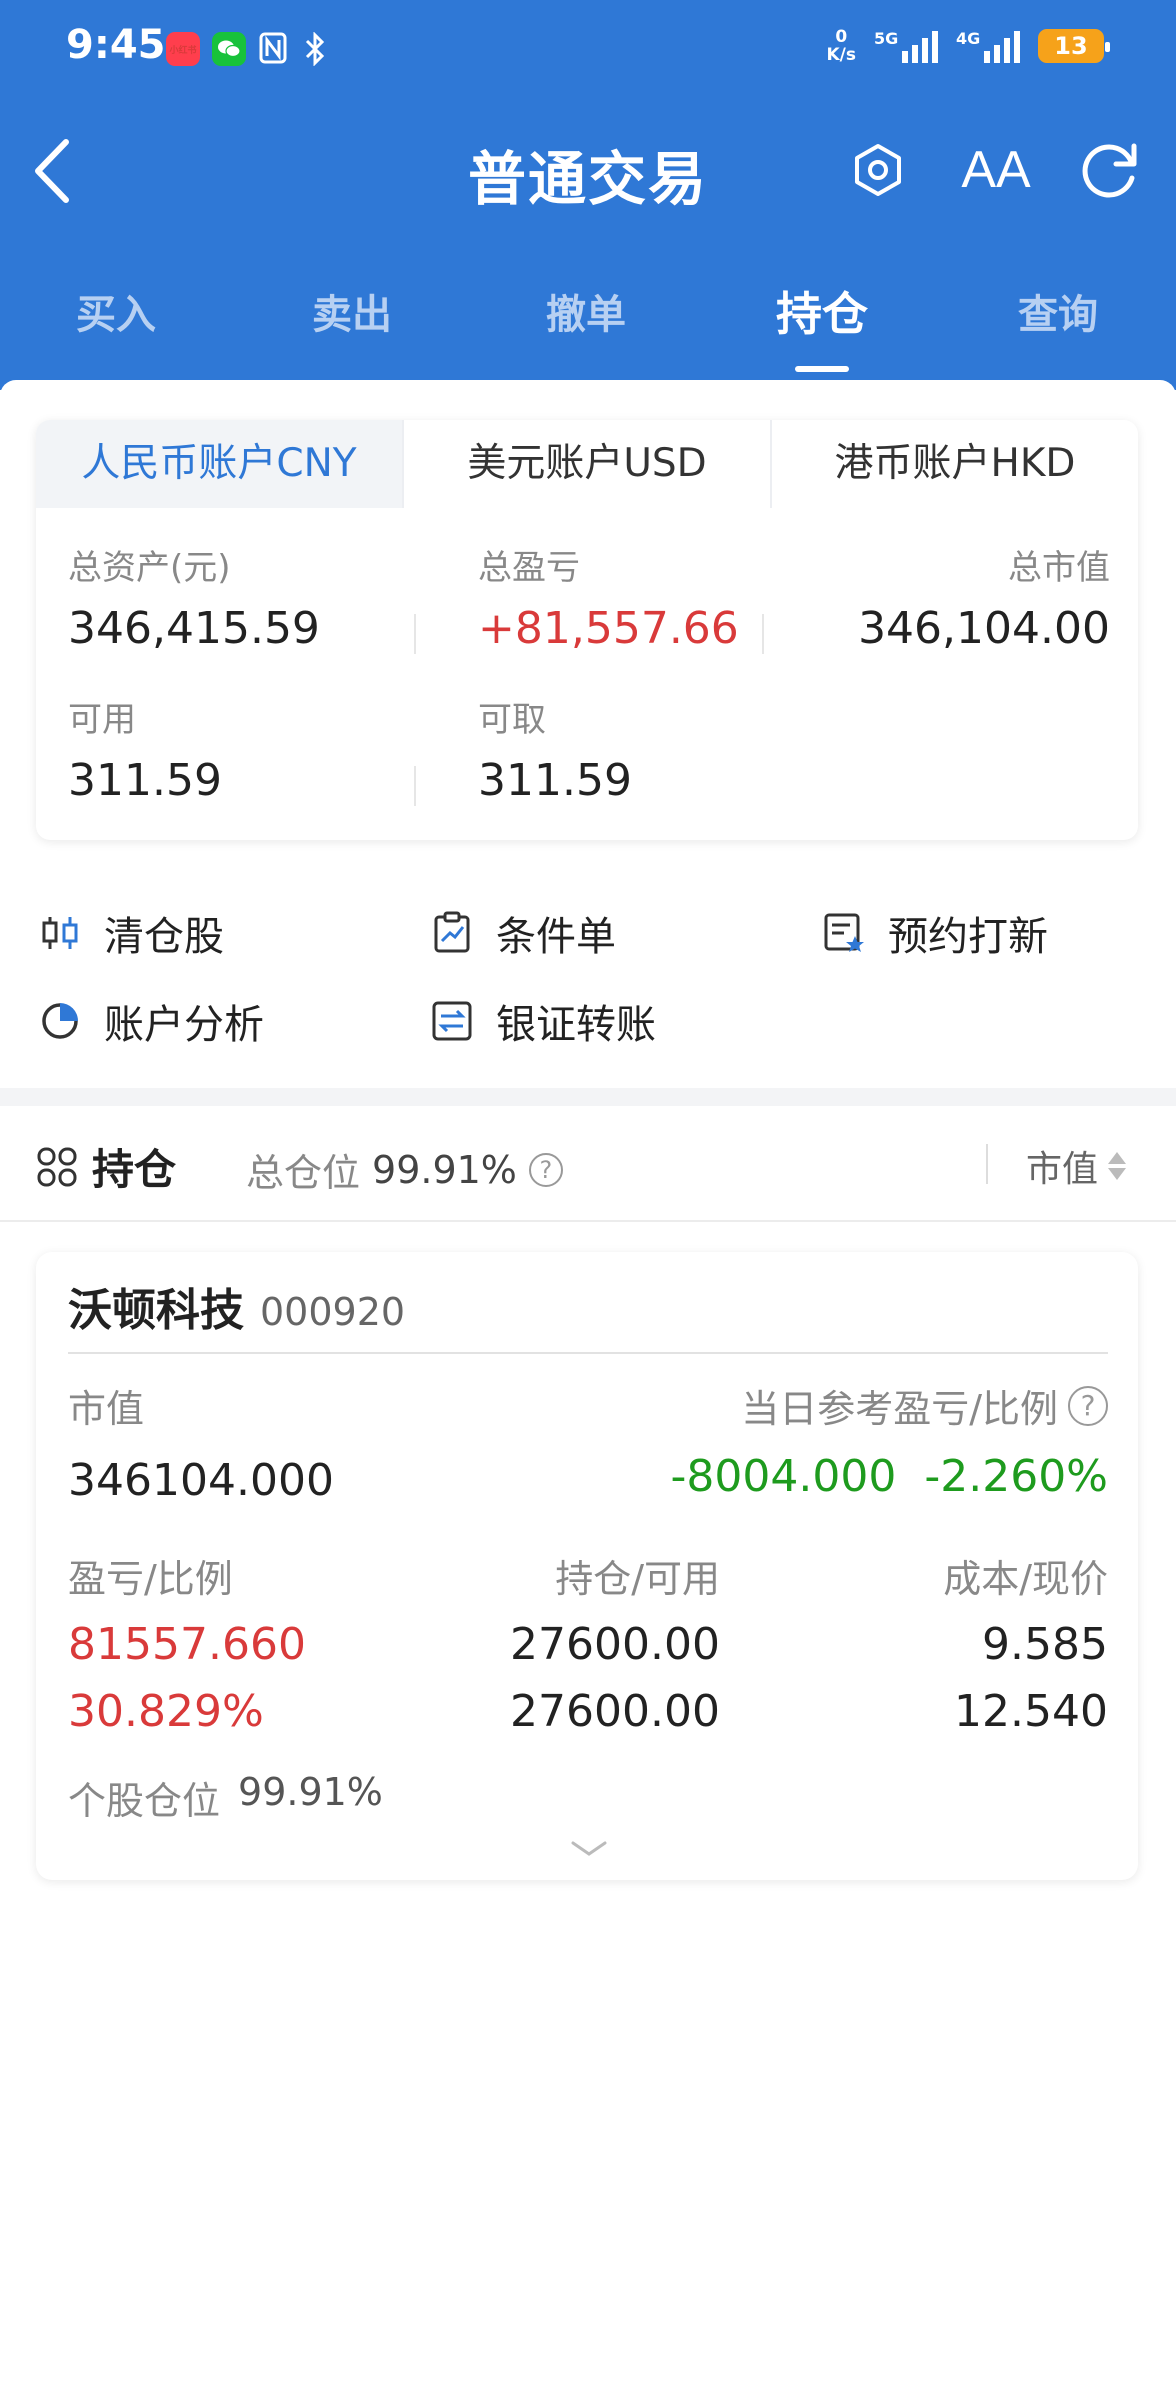  Describe the element at coordinates (452, 1021) in the screenshot. I see `transfer-icon` at that location.